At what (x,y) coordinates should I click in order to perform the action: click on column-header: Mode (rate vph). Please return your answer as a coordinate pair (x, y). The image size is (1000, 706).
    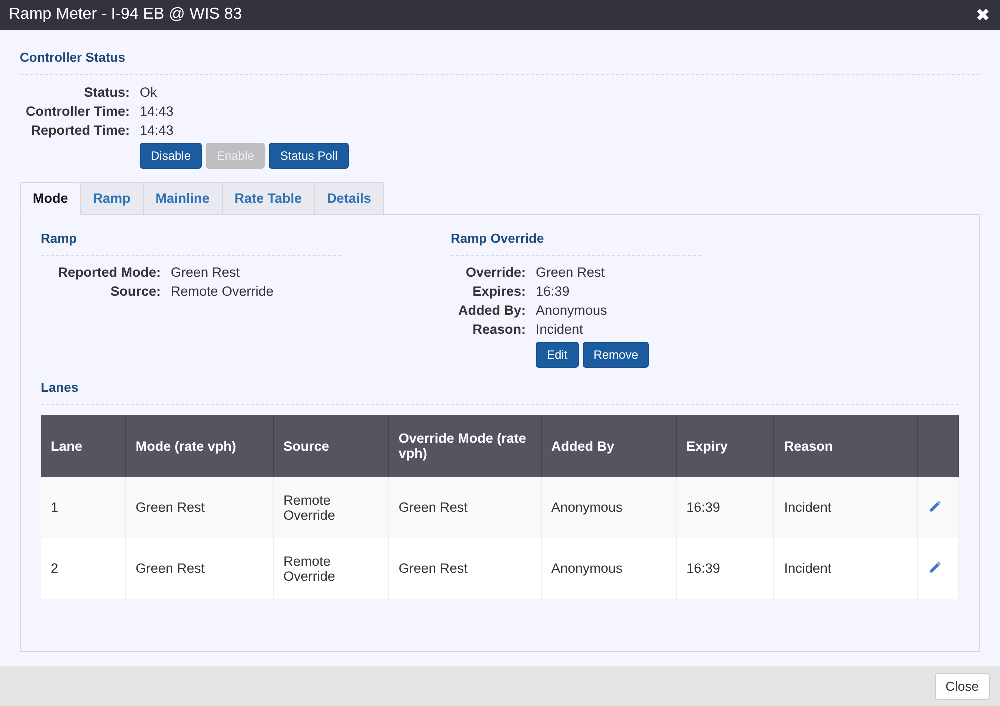
    Looking at the image, I should click on (199, 446).